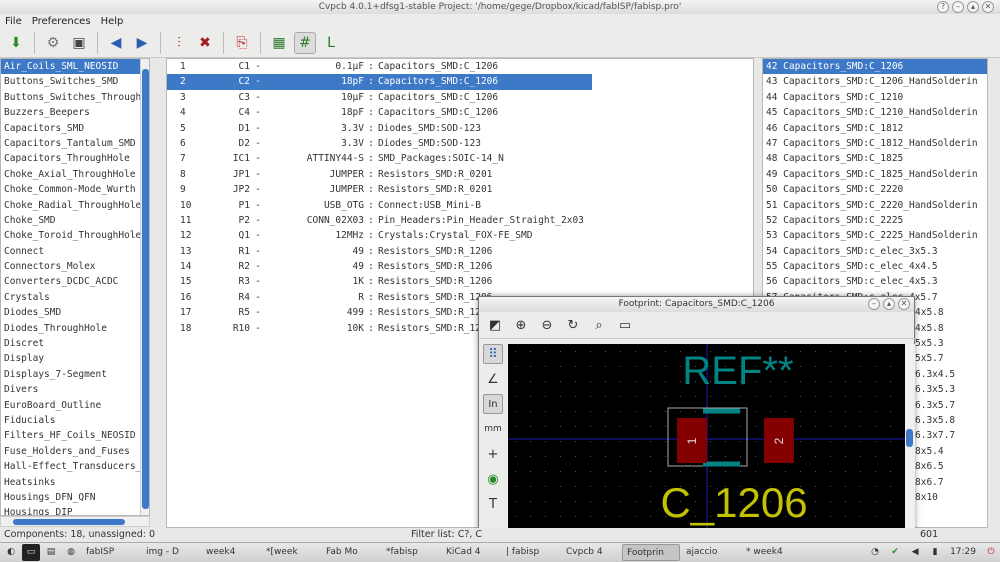 This screenshot has height=562, width=1000. What do you see at coordinates (142, 43) in the screenshot?
I see `next-icon: ▶` at bounding box center [142, 43].